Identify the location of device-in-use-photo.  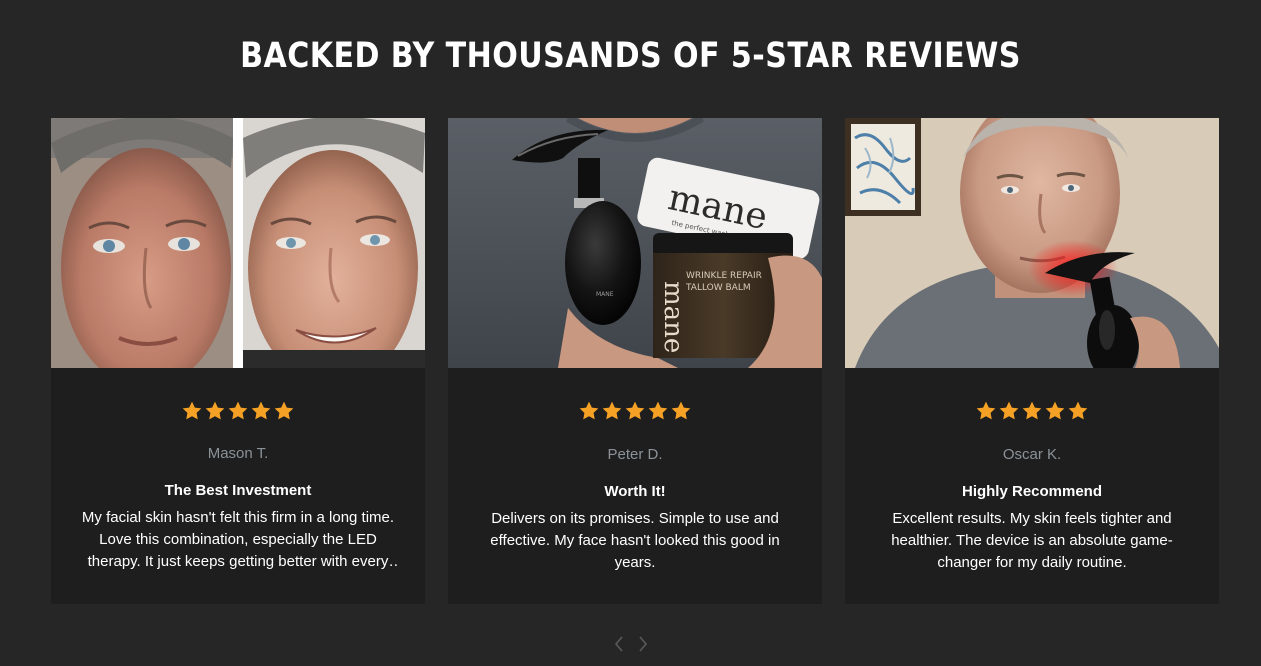
(1032, 243).